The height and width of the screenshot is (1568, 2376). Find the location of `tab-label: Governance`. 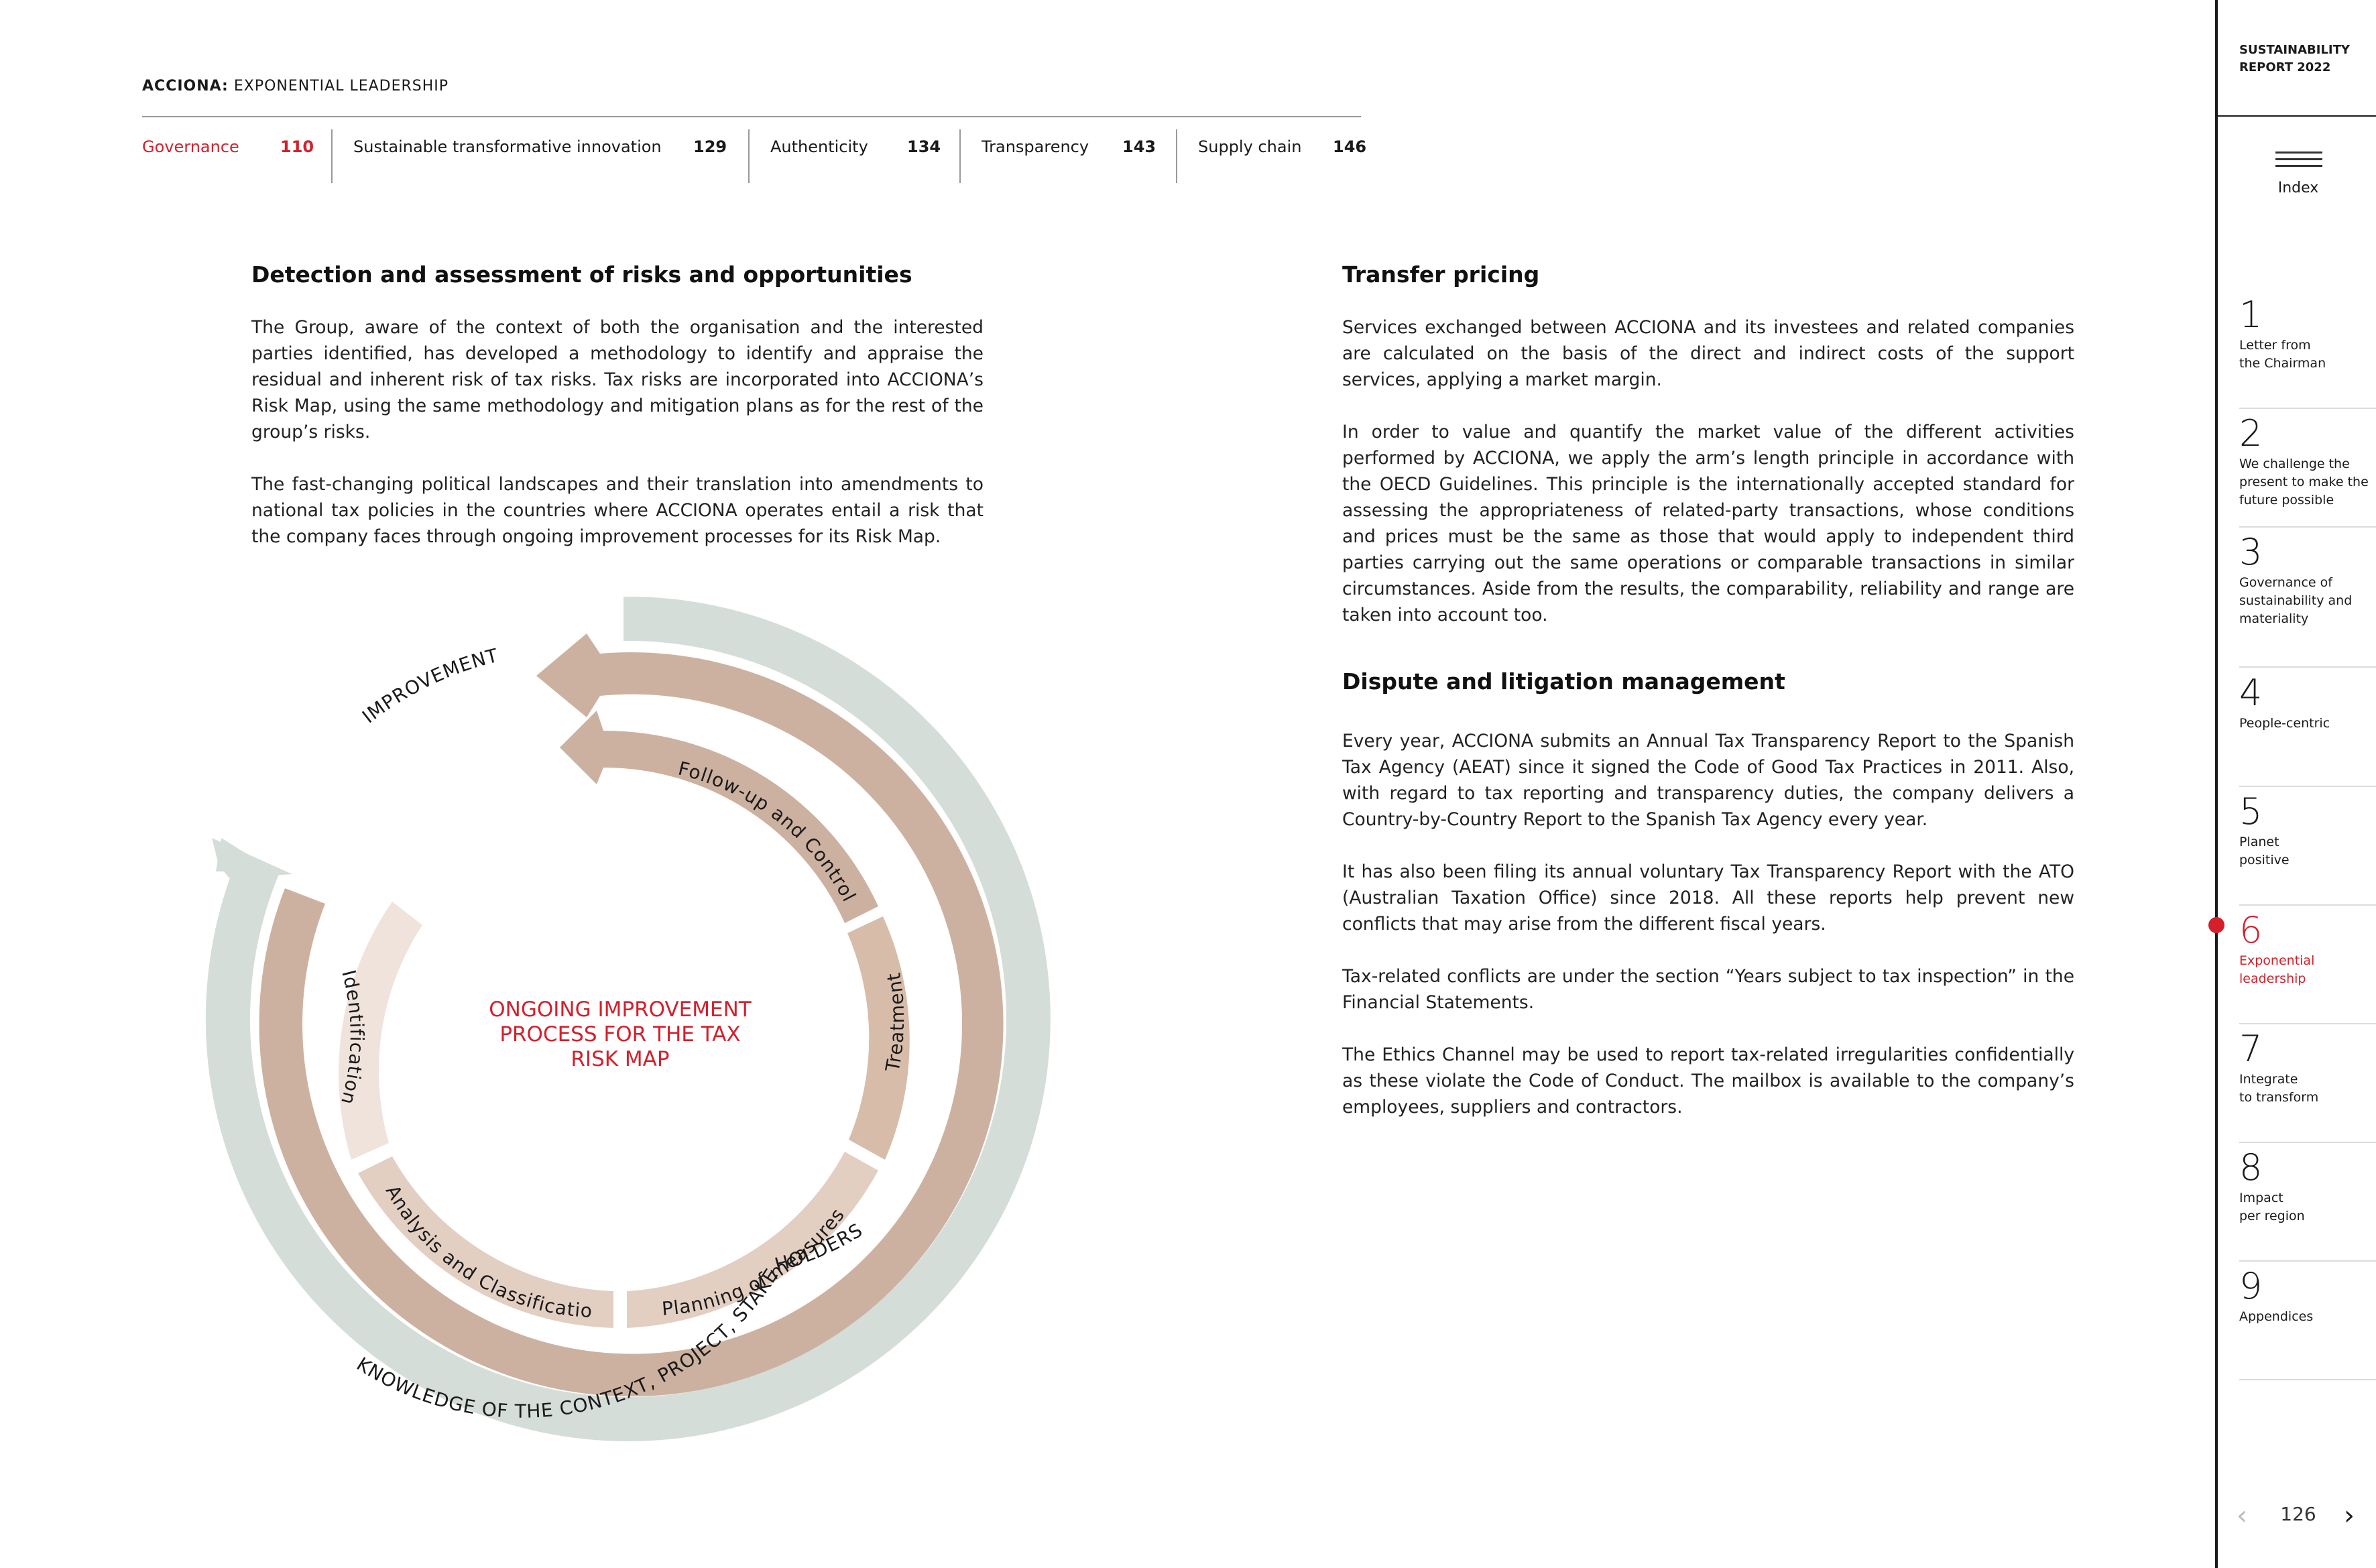

tab-label: Governance is located at coordinates (191, 147).